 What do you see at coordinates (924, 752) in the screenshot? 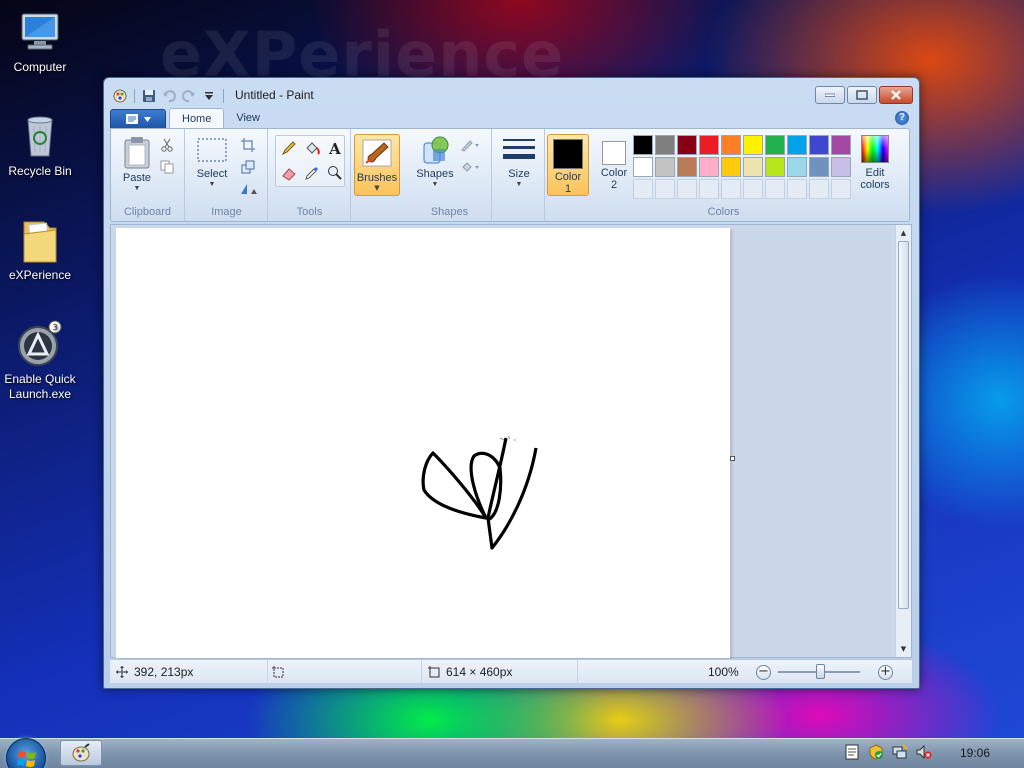
I see `volume-muted-icon` at bounding box center [924, 752].